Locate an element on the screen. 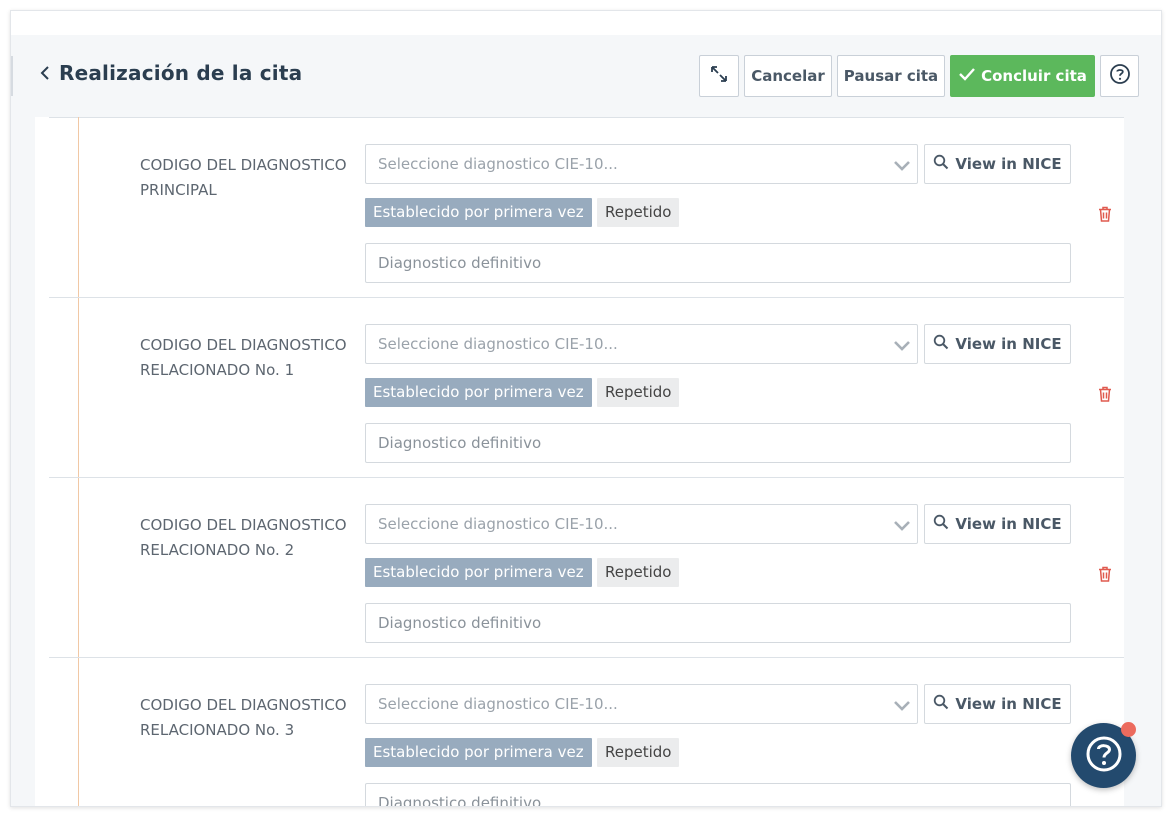 Image resolution: width=1171 pixels, height=817 pixels. diagnosis-label: CODIGO DEL DIAGNOSTICO PRINCIPAL is located at coordinates (243, 177).